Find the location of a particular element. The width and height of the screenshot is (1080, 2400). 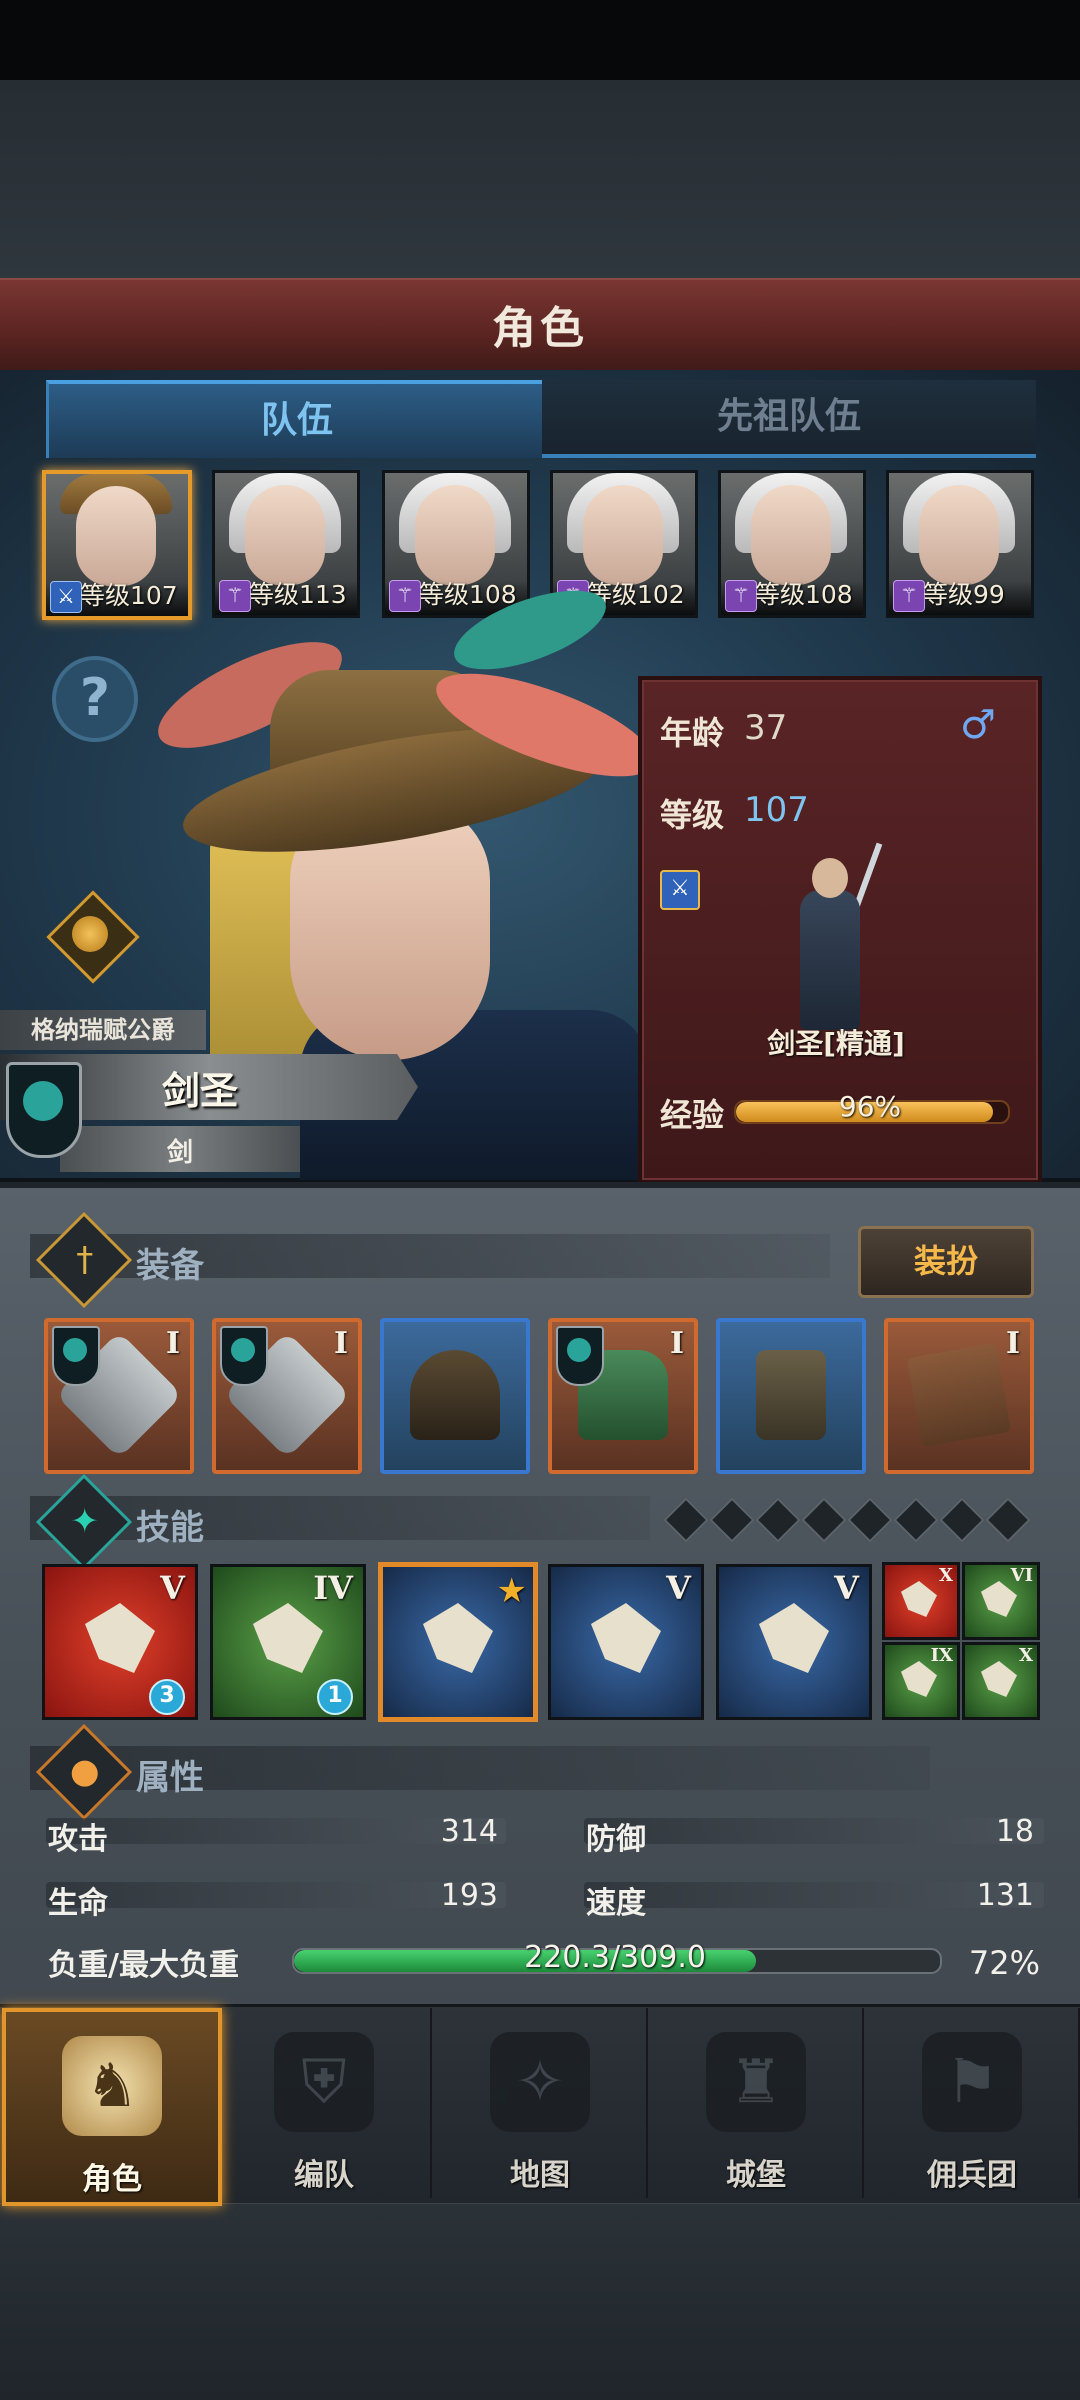

person-icon: ● is located at coordinates (84, 1772).